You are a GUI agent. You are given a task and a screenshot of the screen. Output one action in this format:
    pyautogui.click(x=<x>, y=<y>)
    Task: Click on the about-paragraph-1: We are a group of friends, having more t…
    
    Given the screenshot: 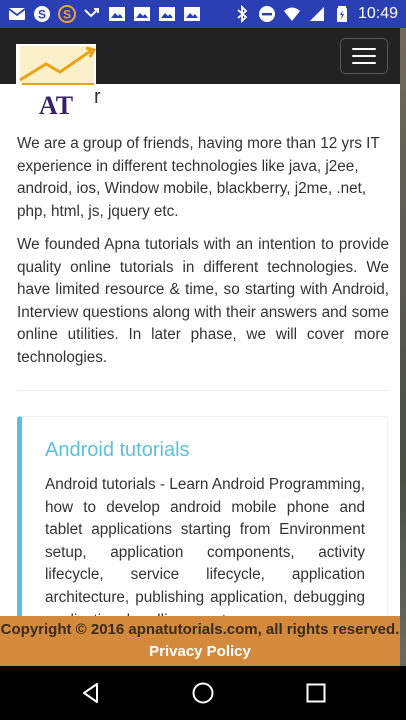 What is the action you would take?
    pyautogui.click(x=198, y=177)
    